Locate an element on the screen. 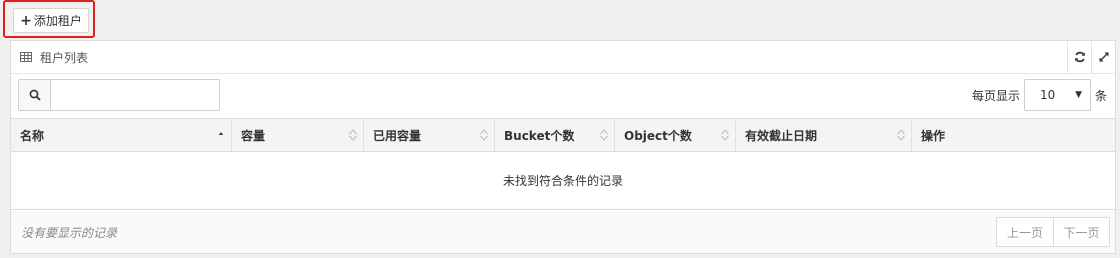 The width and height of the screenshot is (1120, 258). plus-icon: + is located at coordinates (26, 20).